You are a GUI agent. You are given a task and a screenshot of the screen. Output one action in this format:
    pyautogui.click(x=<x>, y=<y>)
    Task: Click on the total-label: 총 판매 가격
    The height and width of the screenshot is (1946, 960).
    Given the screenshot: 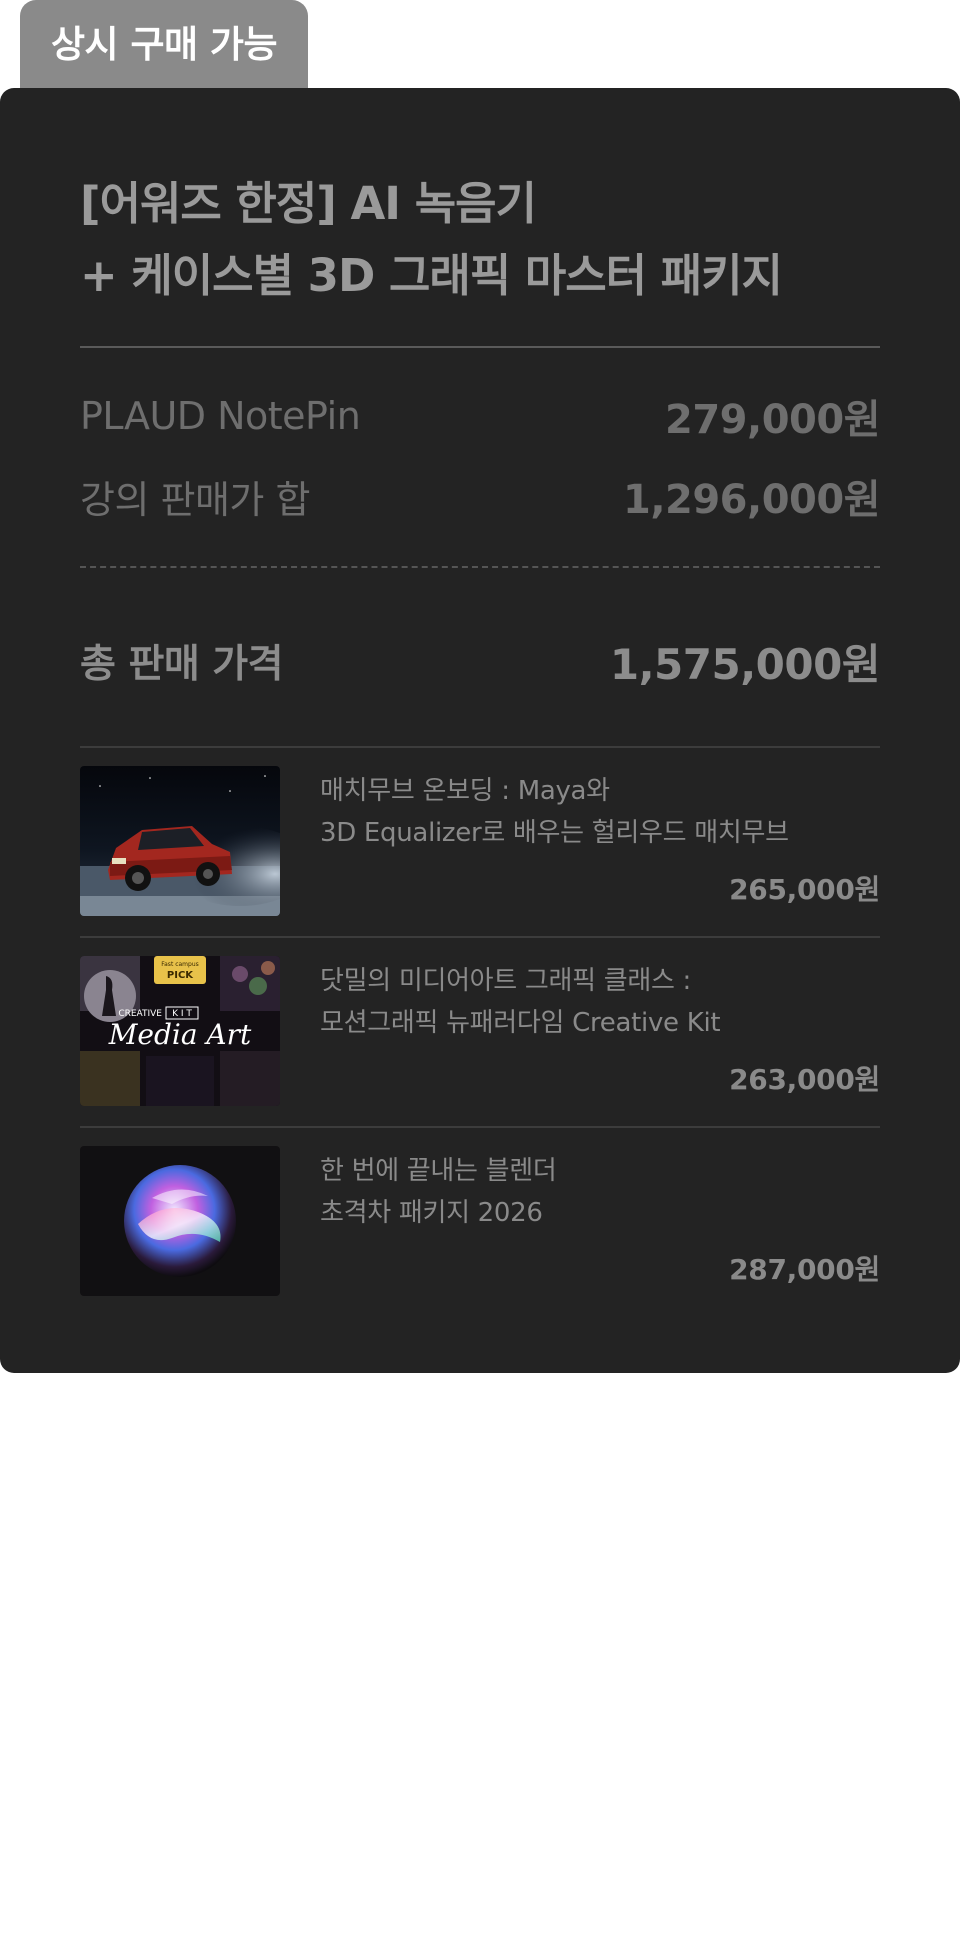 What is the action you would take?
    pyautogui.click(x=182, y=664)
    